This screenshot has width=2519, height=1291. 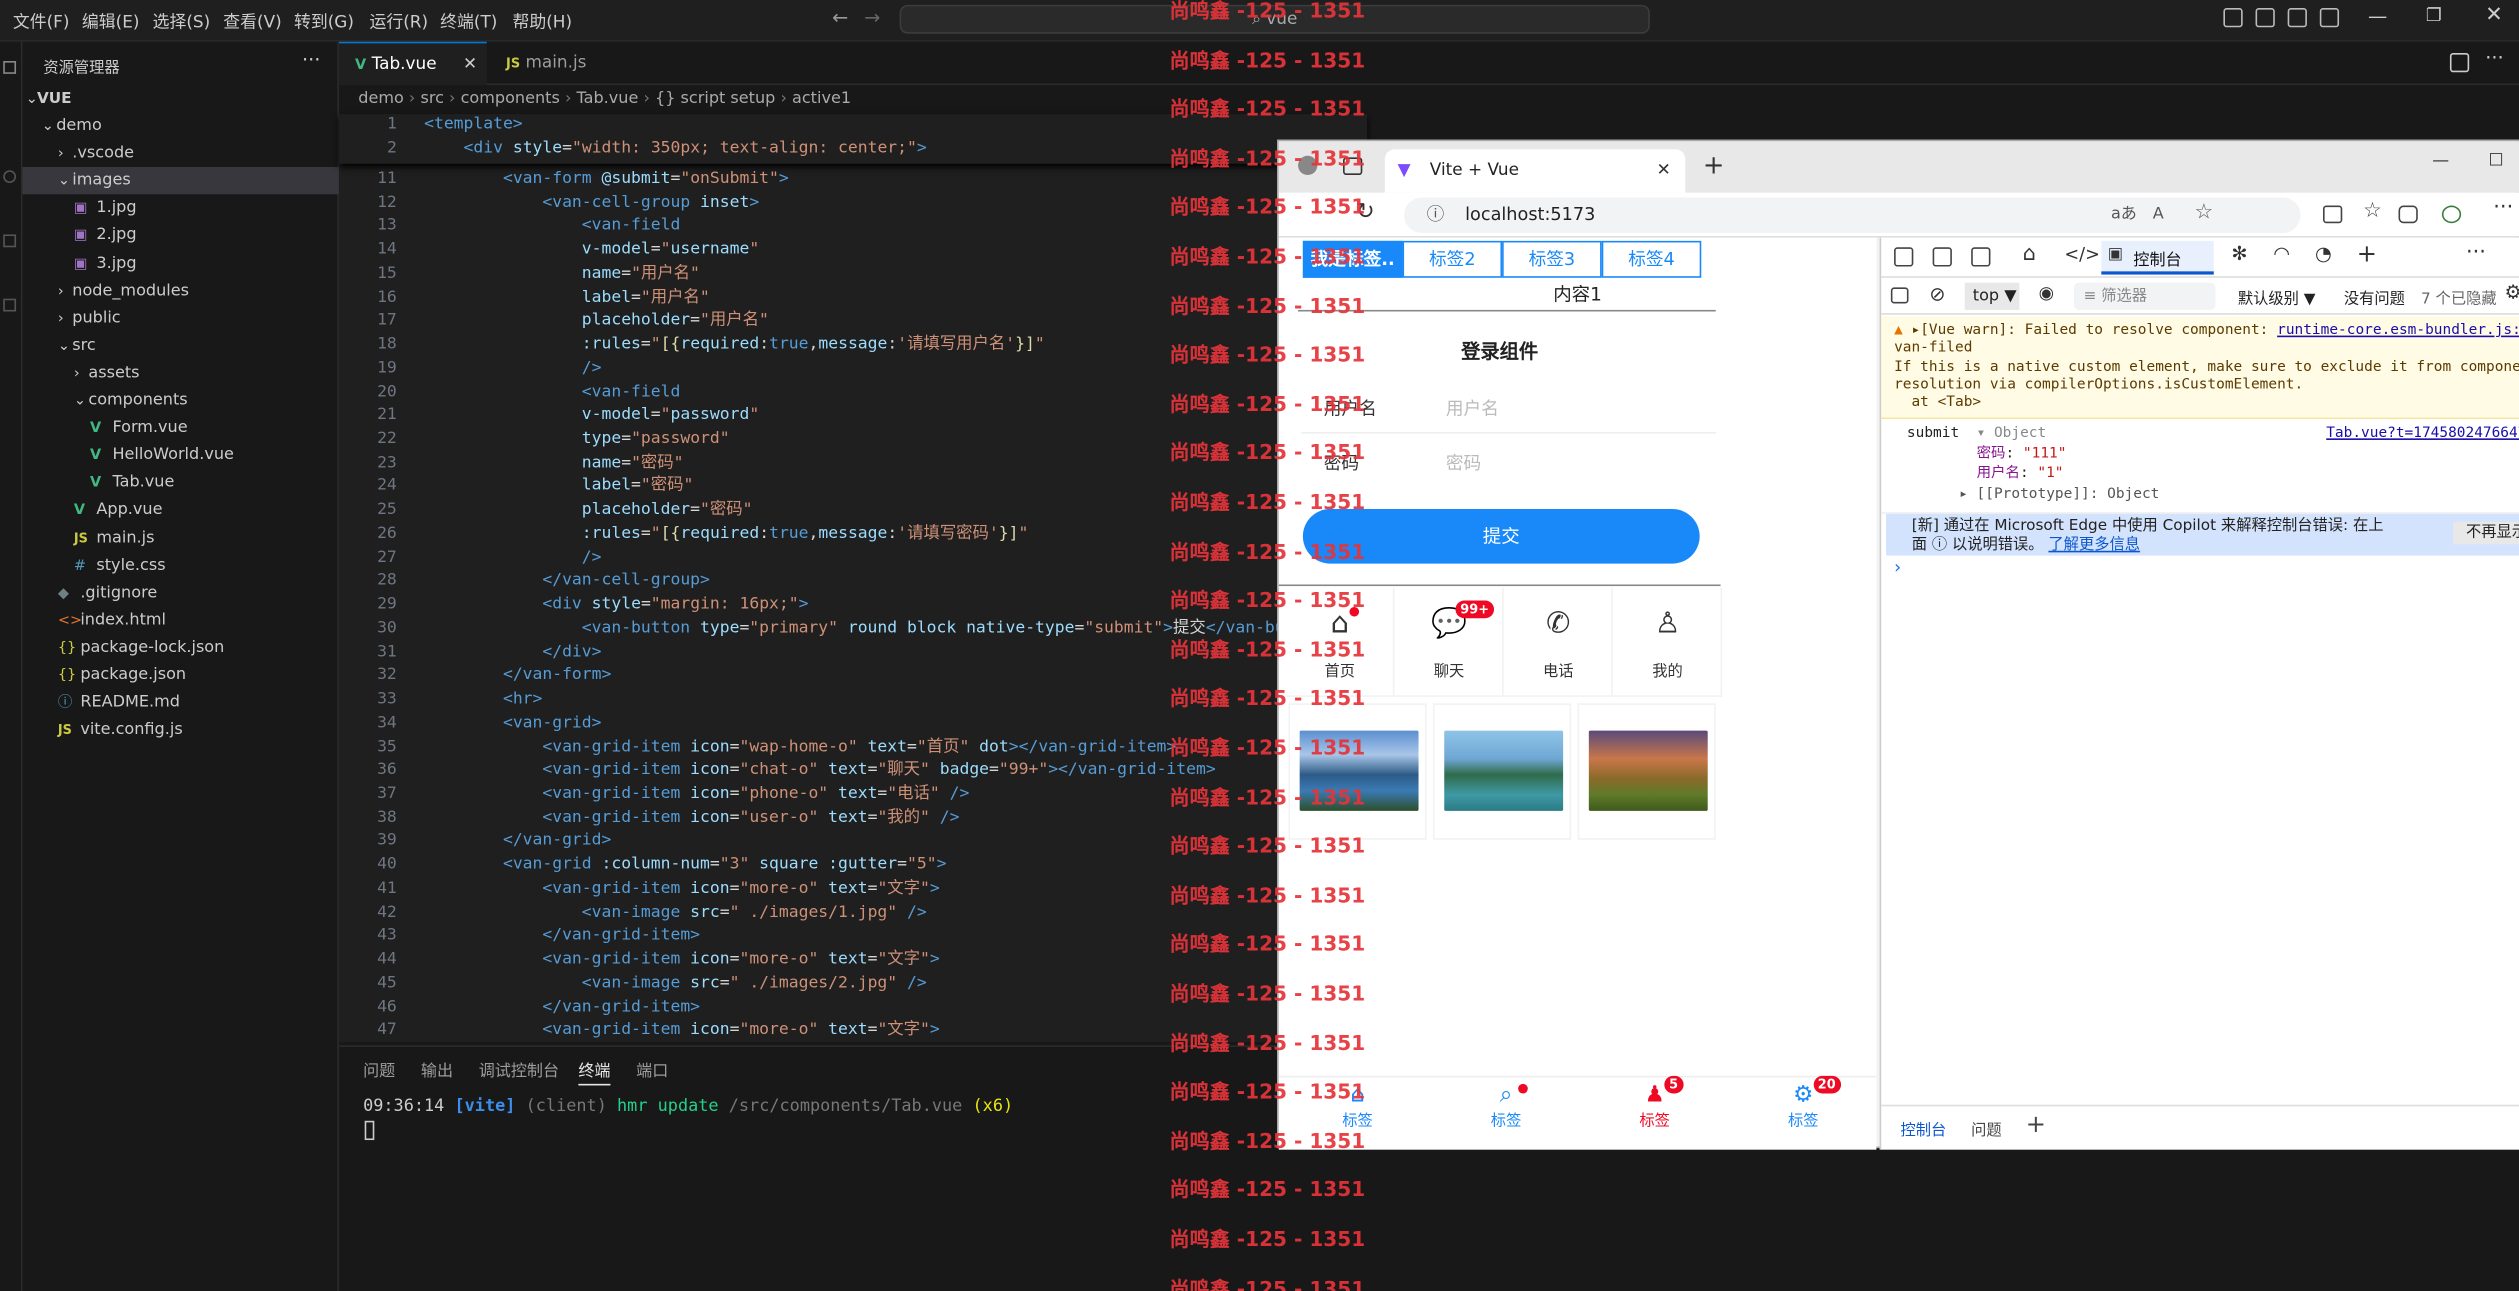 I want to click on bug-icon: ✻, so click(x=2239, y=253).